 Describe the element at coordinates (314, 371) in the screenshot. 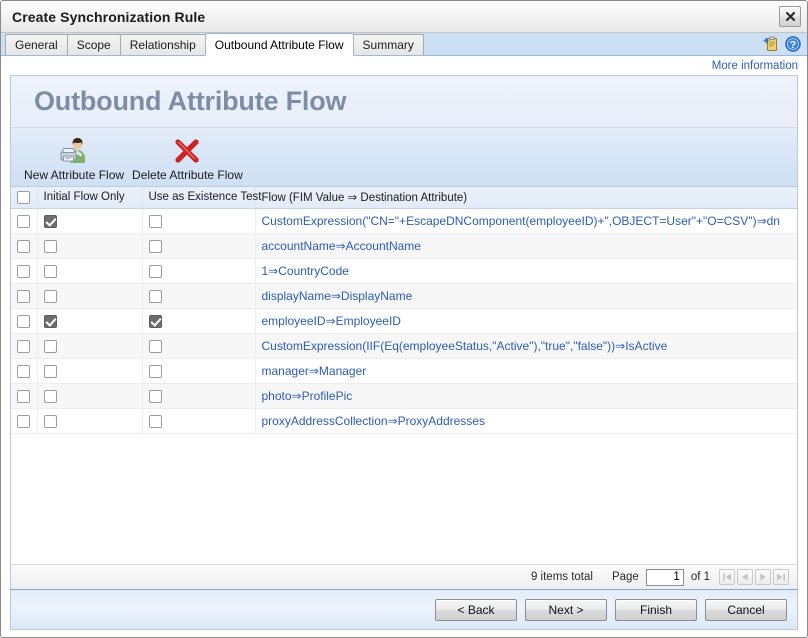

I see `flow-link: manager⇒Manager` at that location.